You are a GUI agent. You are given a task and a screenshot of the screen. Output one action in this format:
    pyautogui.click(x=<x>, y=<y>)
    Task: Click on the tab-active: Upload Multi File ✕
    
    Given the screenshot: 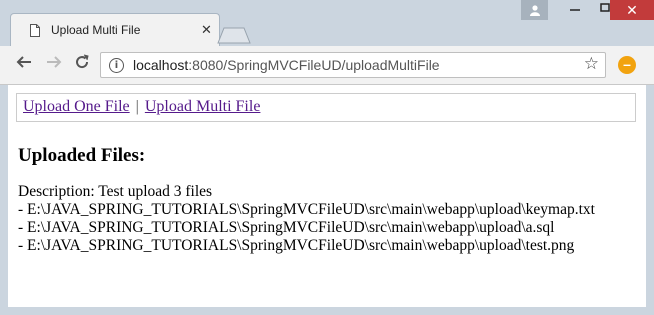 What is the action you would take?
    pyautogui.click(x=115, y=30)
    